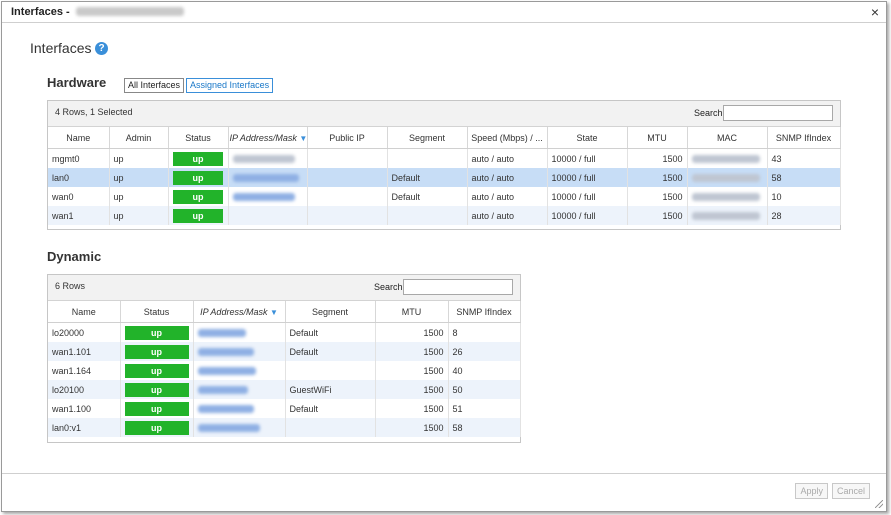  I want to click on hardware-row-count: 4 Rows, 1 Selected, so click(94, 112).